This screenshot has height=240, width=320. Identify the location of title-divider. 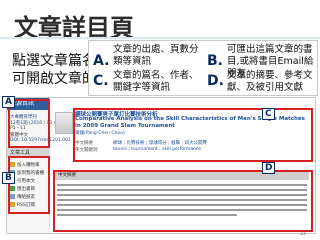
(160, 38).